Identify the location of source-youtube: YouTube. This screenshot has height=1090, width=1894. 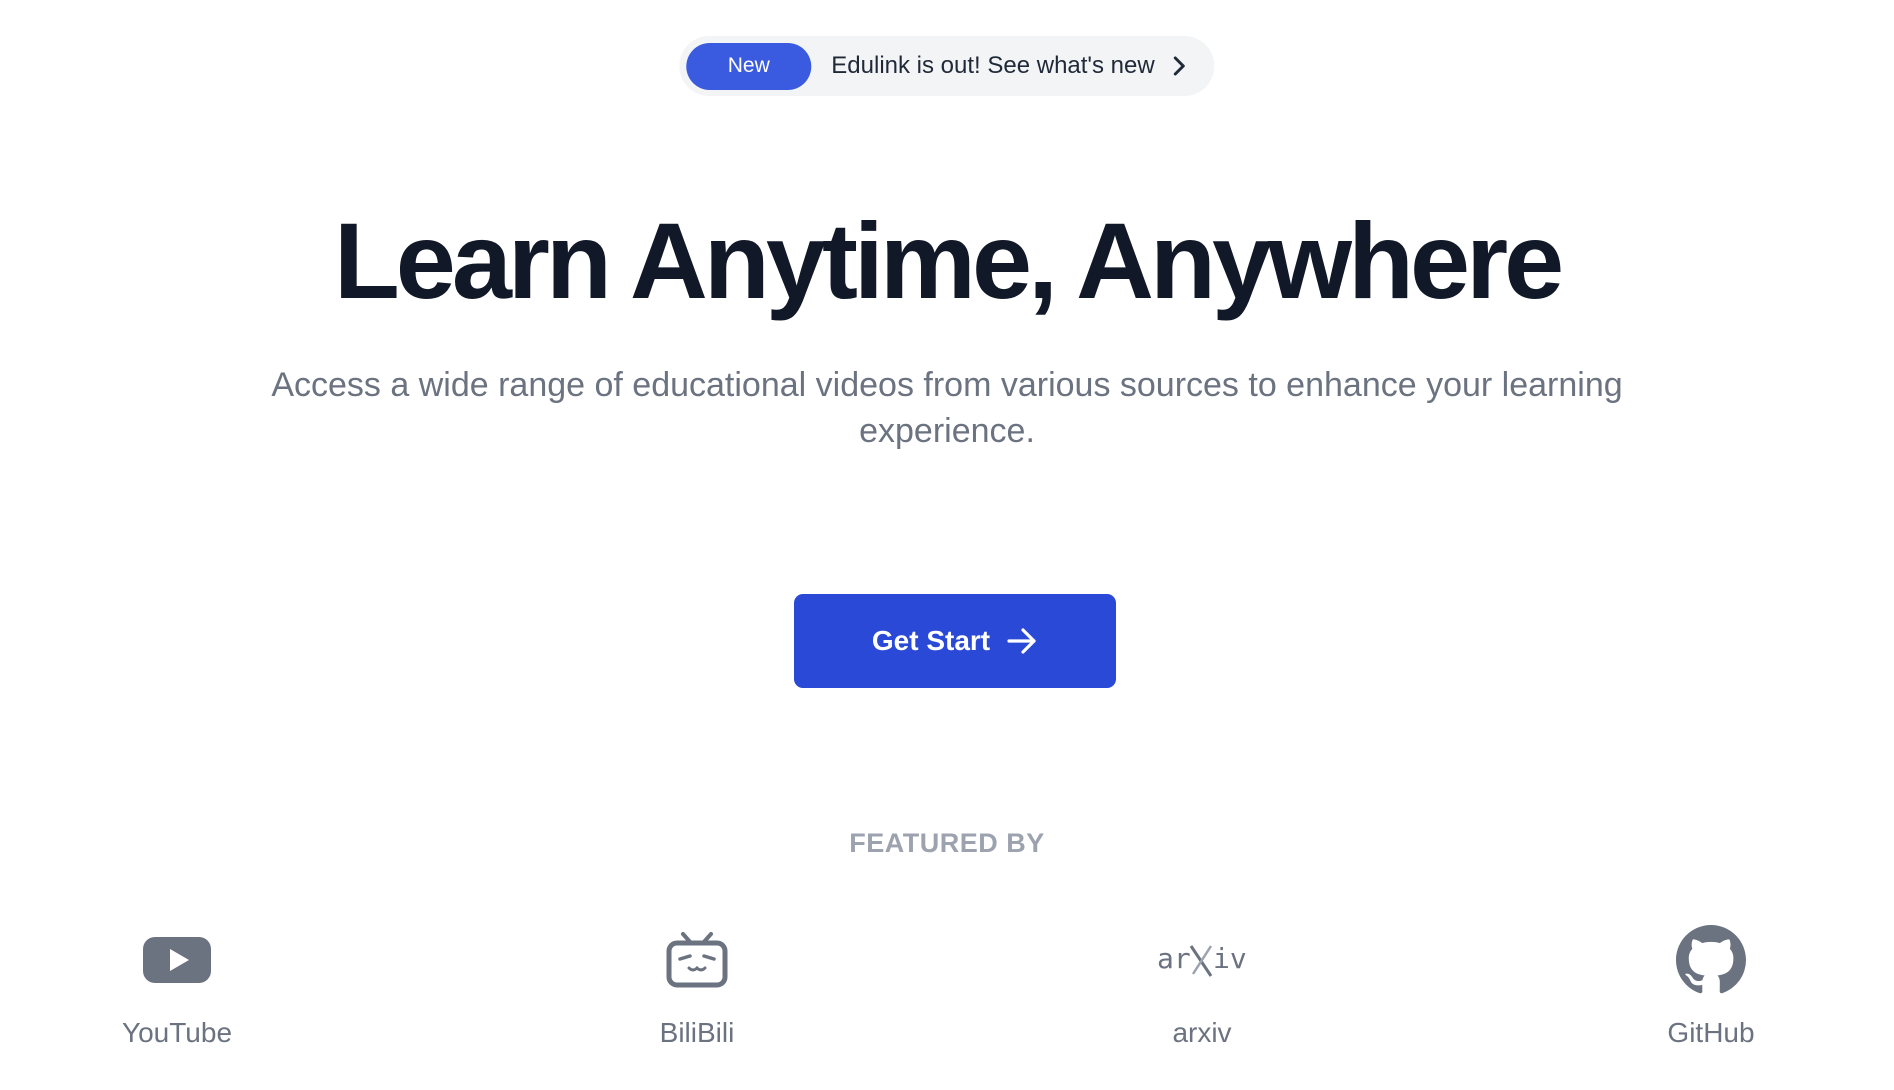
(177, 987).